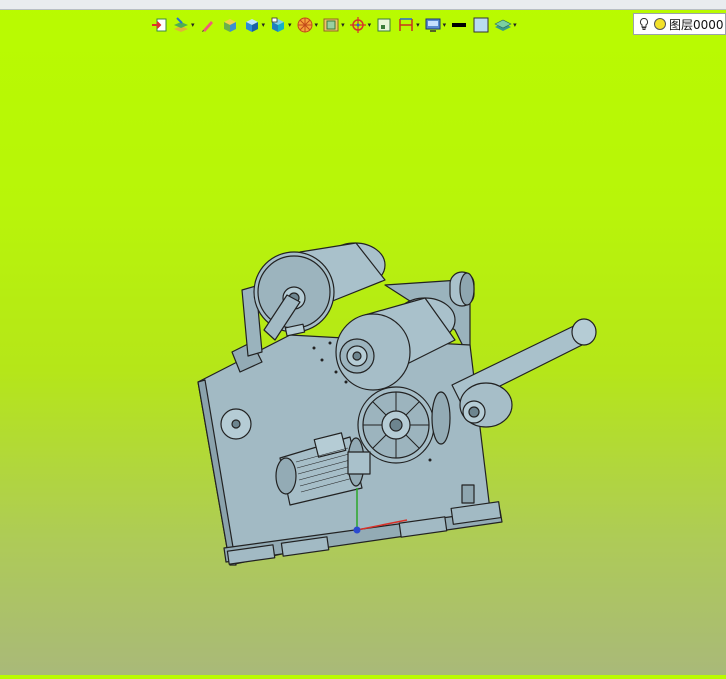  I want to click on section-view-icon, so click(331, 25).